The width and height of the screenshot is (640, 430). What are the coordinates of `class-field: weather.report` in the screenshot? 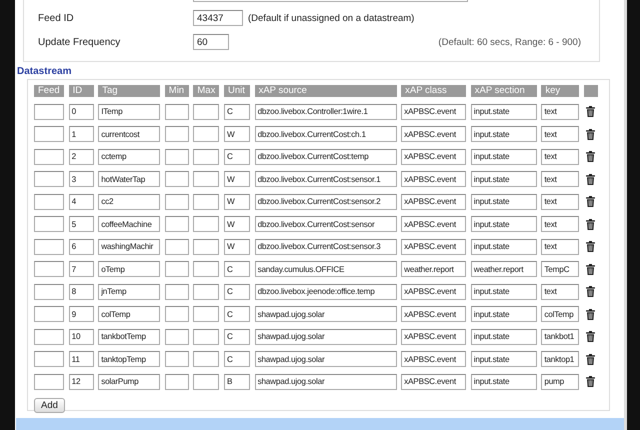 It's located at (433, 269).